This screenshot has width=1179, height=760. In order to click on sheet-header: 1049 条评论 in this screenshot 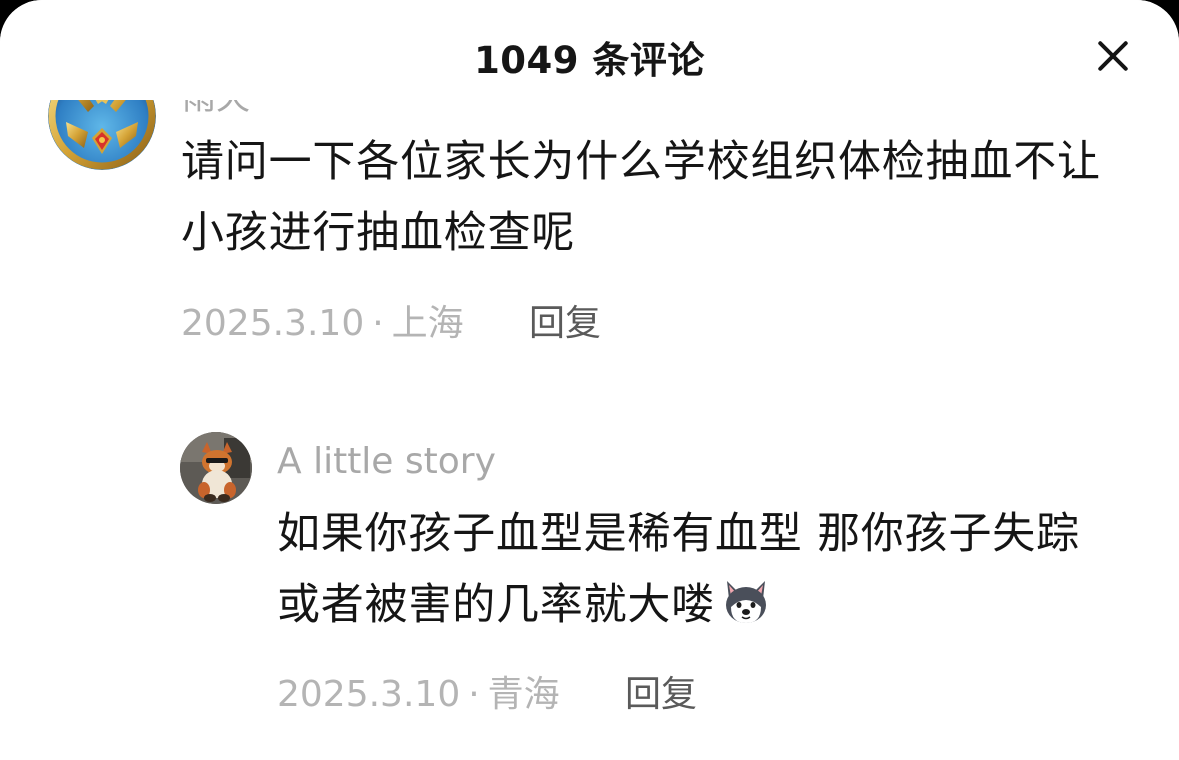, I will do `click(589, 50)`.